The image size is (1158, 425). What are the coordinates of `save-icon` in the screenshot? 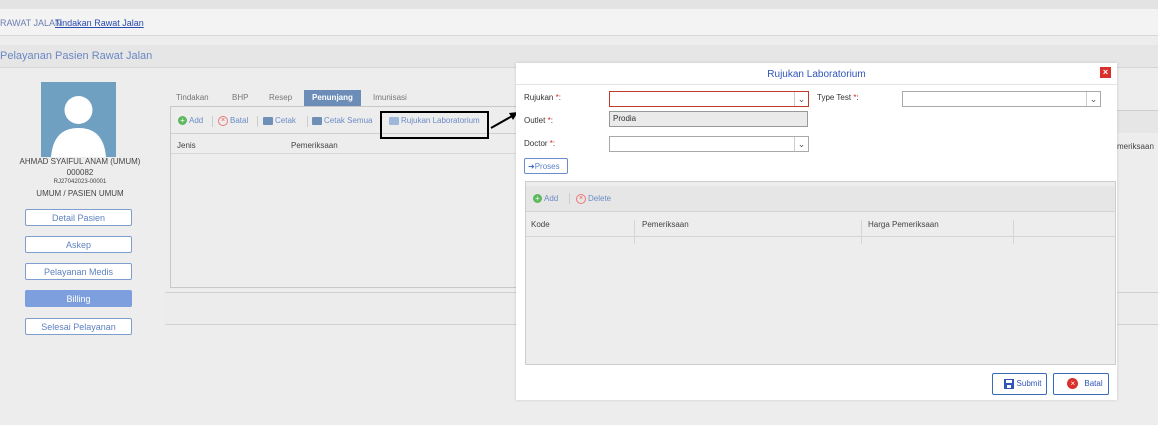 It's located at (1008, 383).